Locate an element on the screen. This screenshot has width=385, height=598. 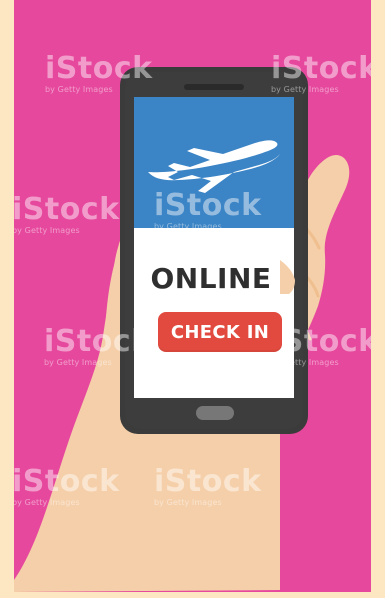
left-frame-strip is located at coordinates (7, 299).